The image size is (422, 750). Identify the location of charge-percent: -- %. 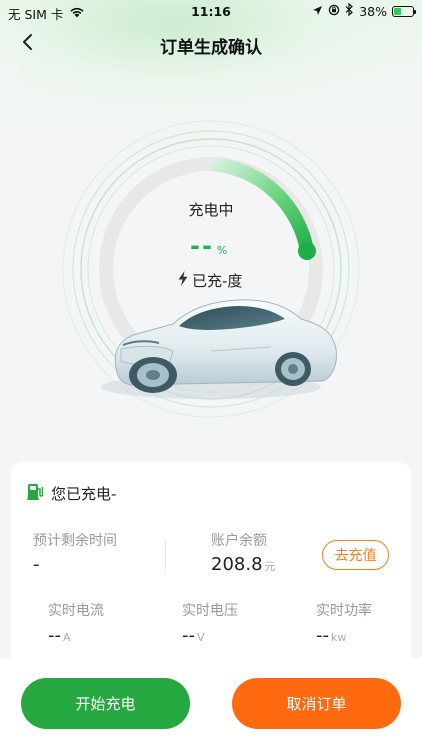
(208, 246).